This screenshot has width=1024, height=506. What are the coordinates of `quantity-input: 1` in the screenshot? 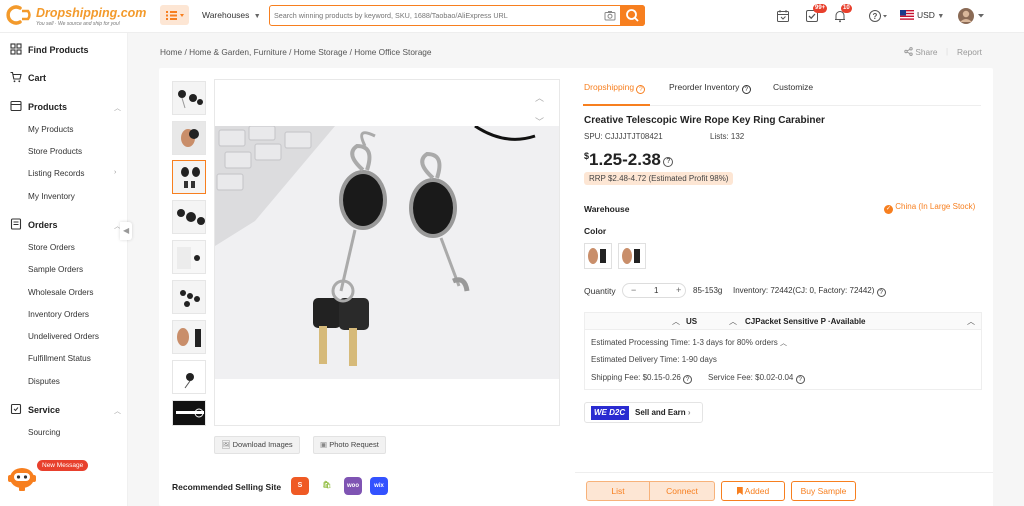 It's located at (656, 290).